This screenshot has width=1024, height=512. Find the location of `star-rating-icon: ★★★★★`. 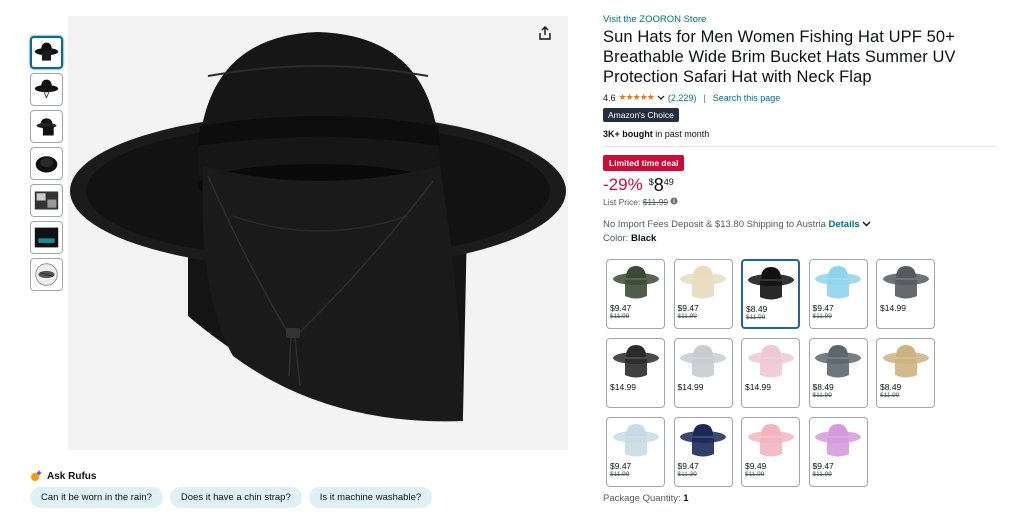

star-rating-icon: ★★★★★ is located at coordinates (637, 97).